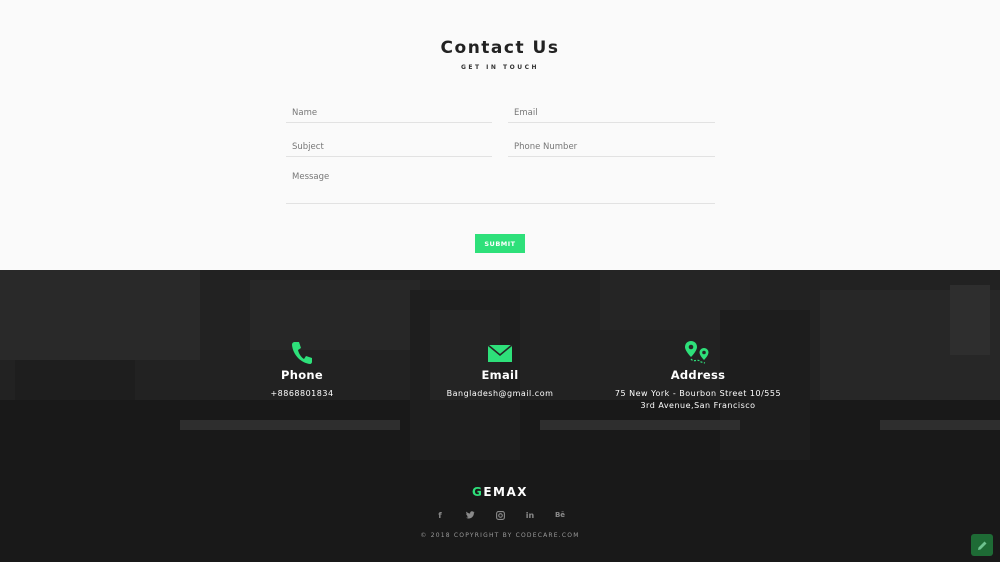  What do you see at coordinates (302, 353) in the screenshot?
I see `phone-icon` at bounding box center [302, 353].